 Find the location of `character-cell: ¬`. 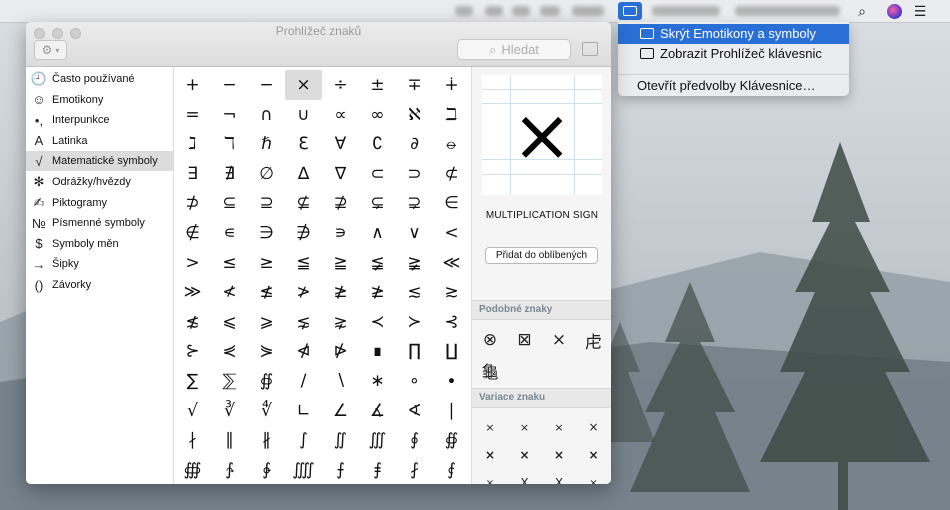

character-cell: ¬ is located at coordinates (229, 115).